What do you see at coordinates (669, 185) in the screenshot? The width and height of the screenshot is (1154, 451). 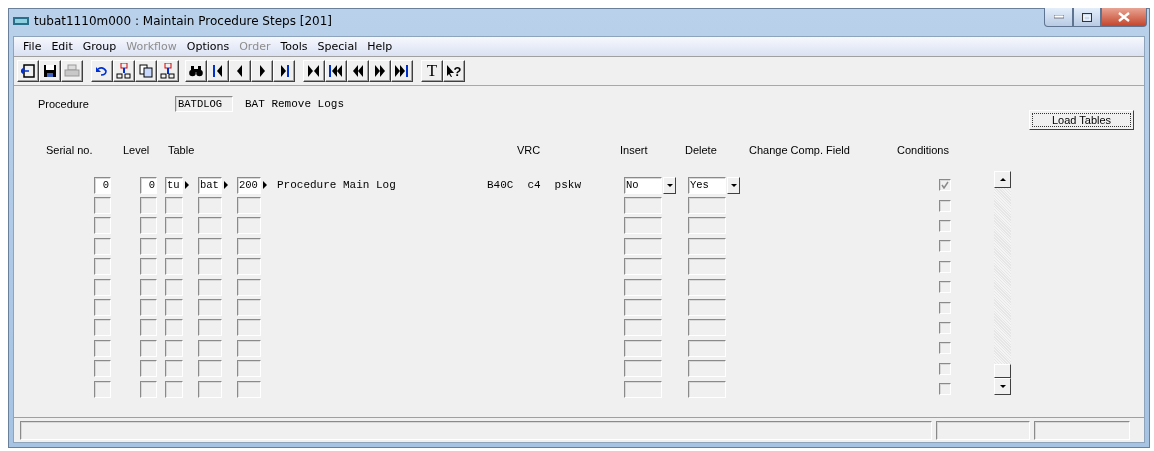 I see `dropdown-button` at bounding box center [669, 185].